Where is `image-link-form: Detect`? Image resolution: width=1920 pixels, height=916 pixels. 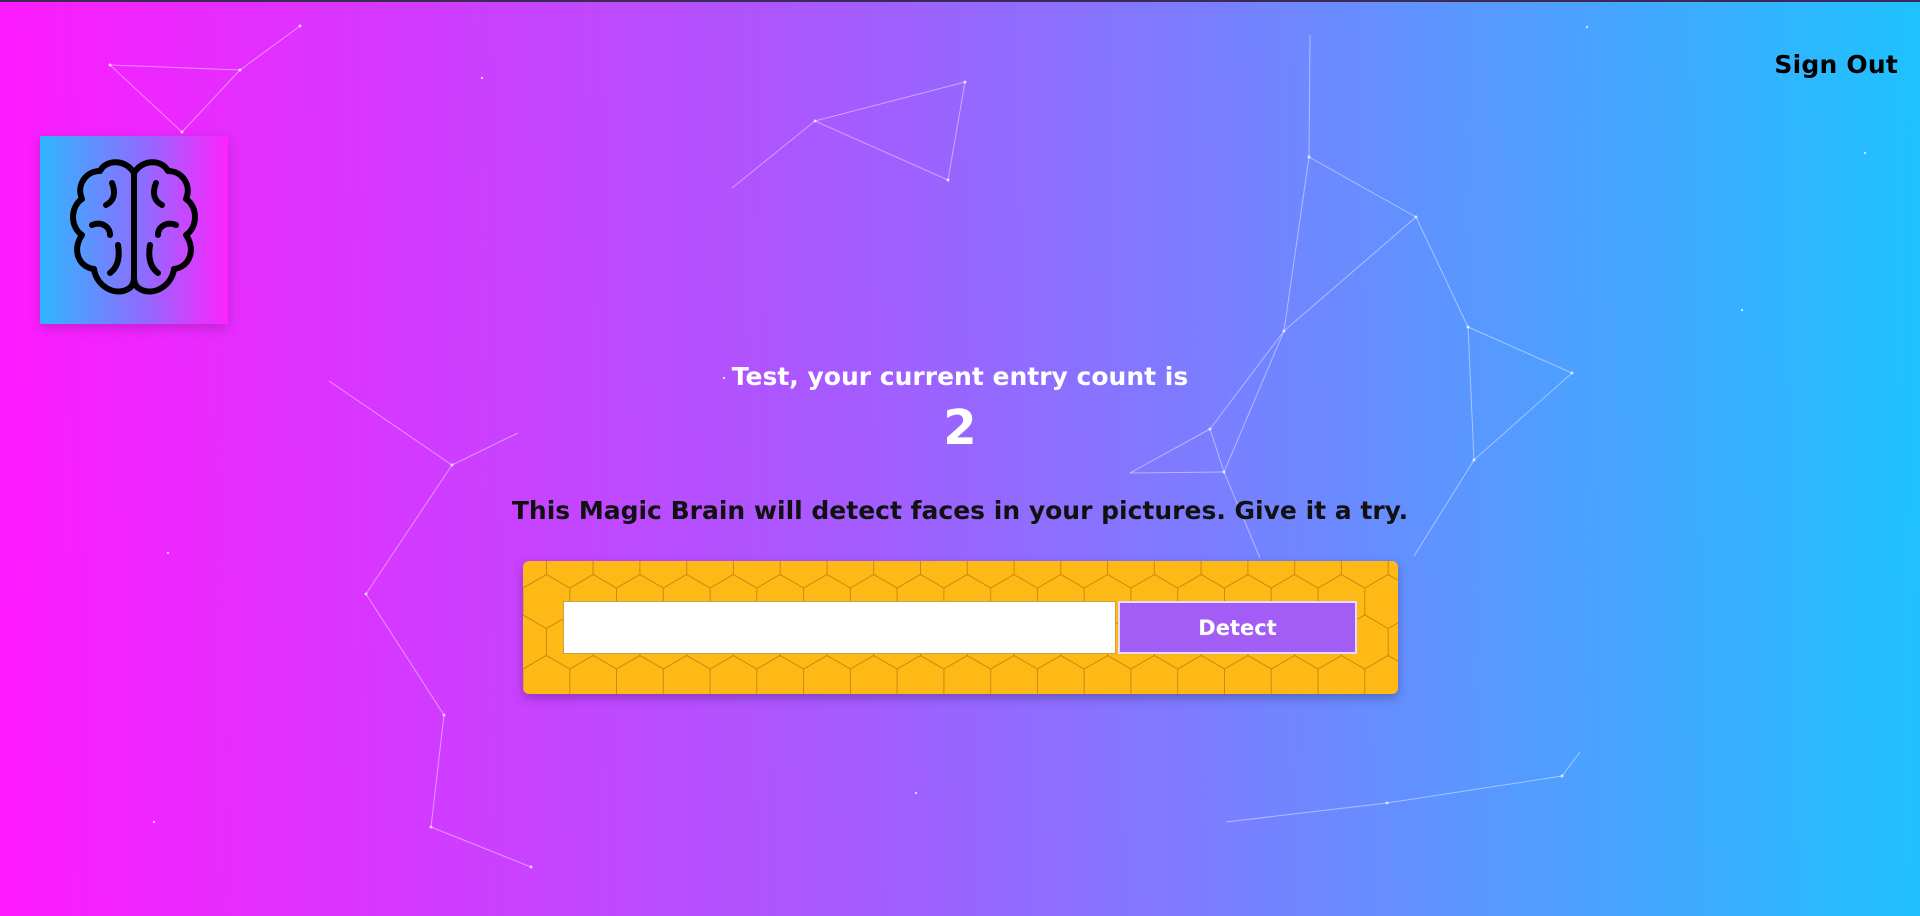 image-link-form: Detect is located at coordinates (960, 627).